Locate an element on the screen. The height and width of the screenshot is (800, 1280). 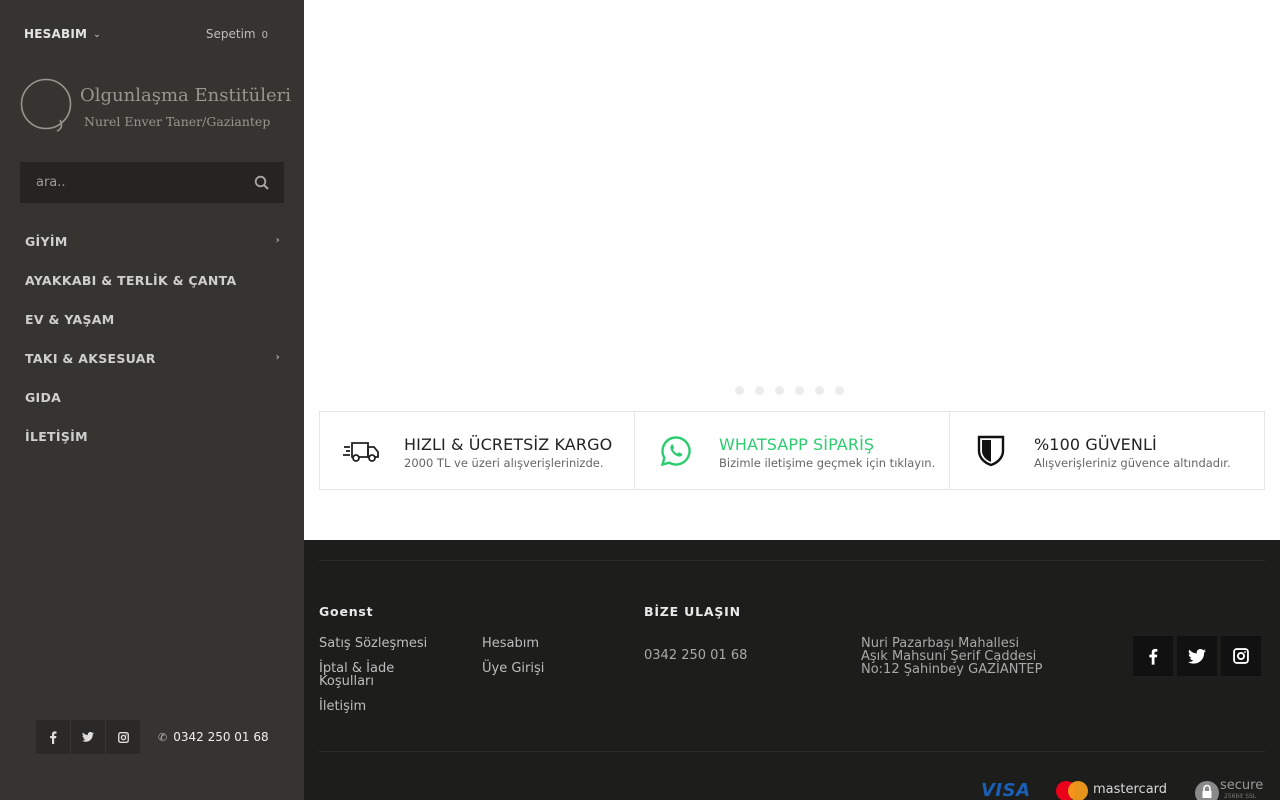
sidebar-topbar: HESABIM ⌄ Sepetim 0 is located at coordinates (146, 35).